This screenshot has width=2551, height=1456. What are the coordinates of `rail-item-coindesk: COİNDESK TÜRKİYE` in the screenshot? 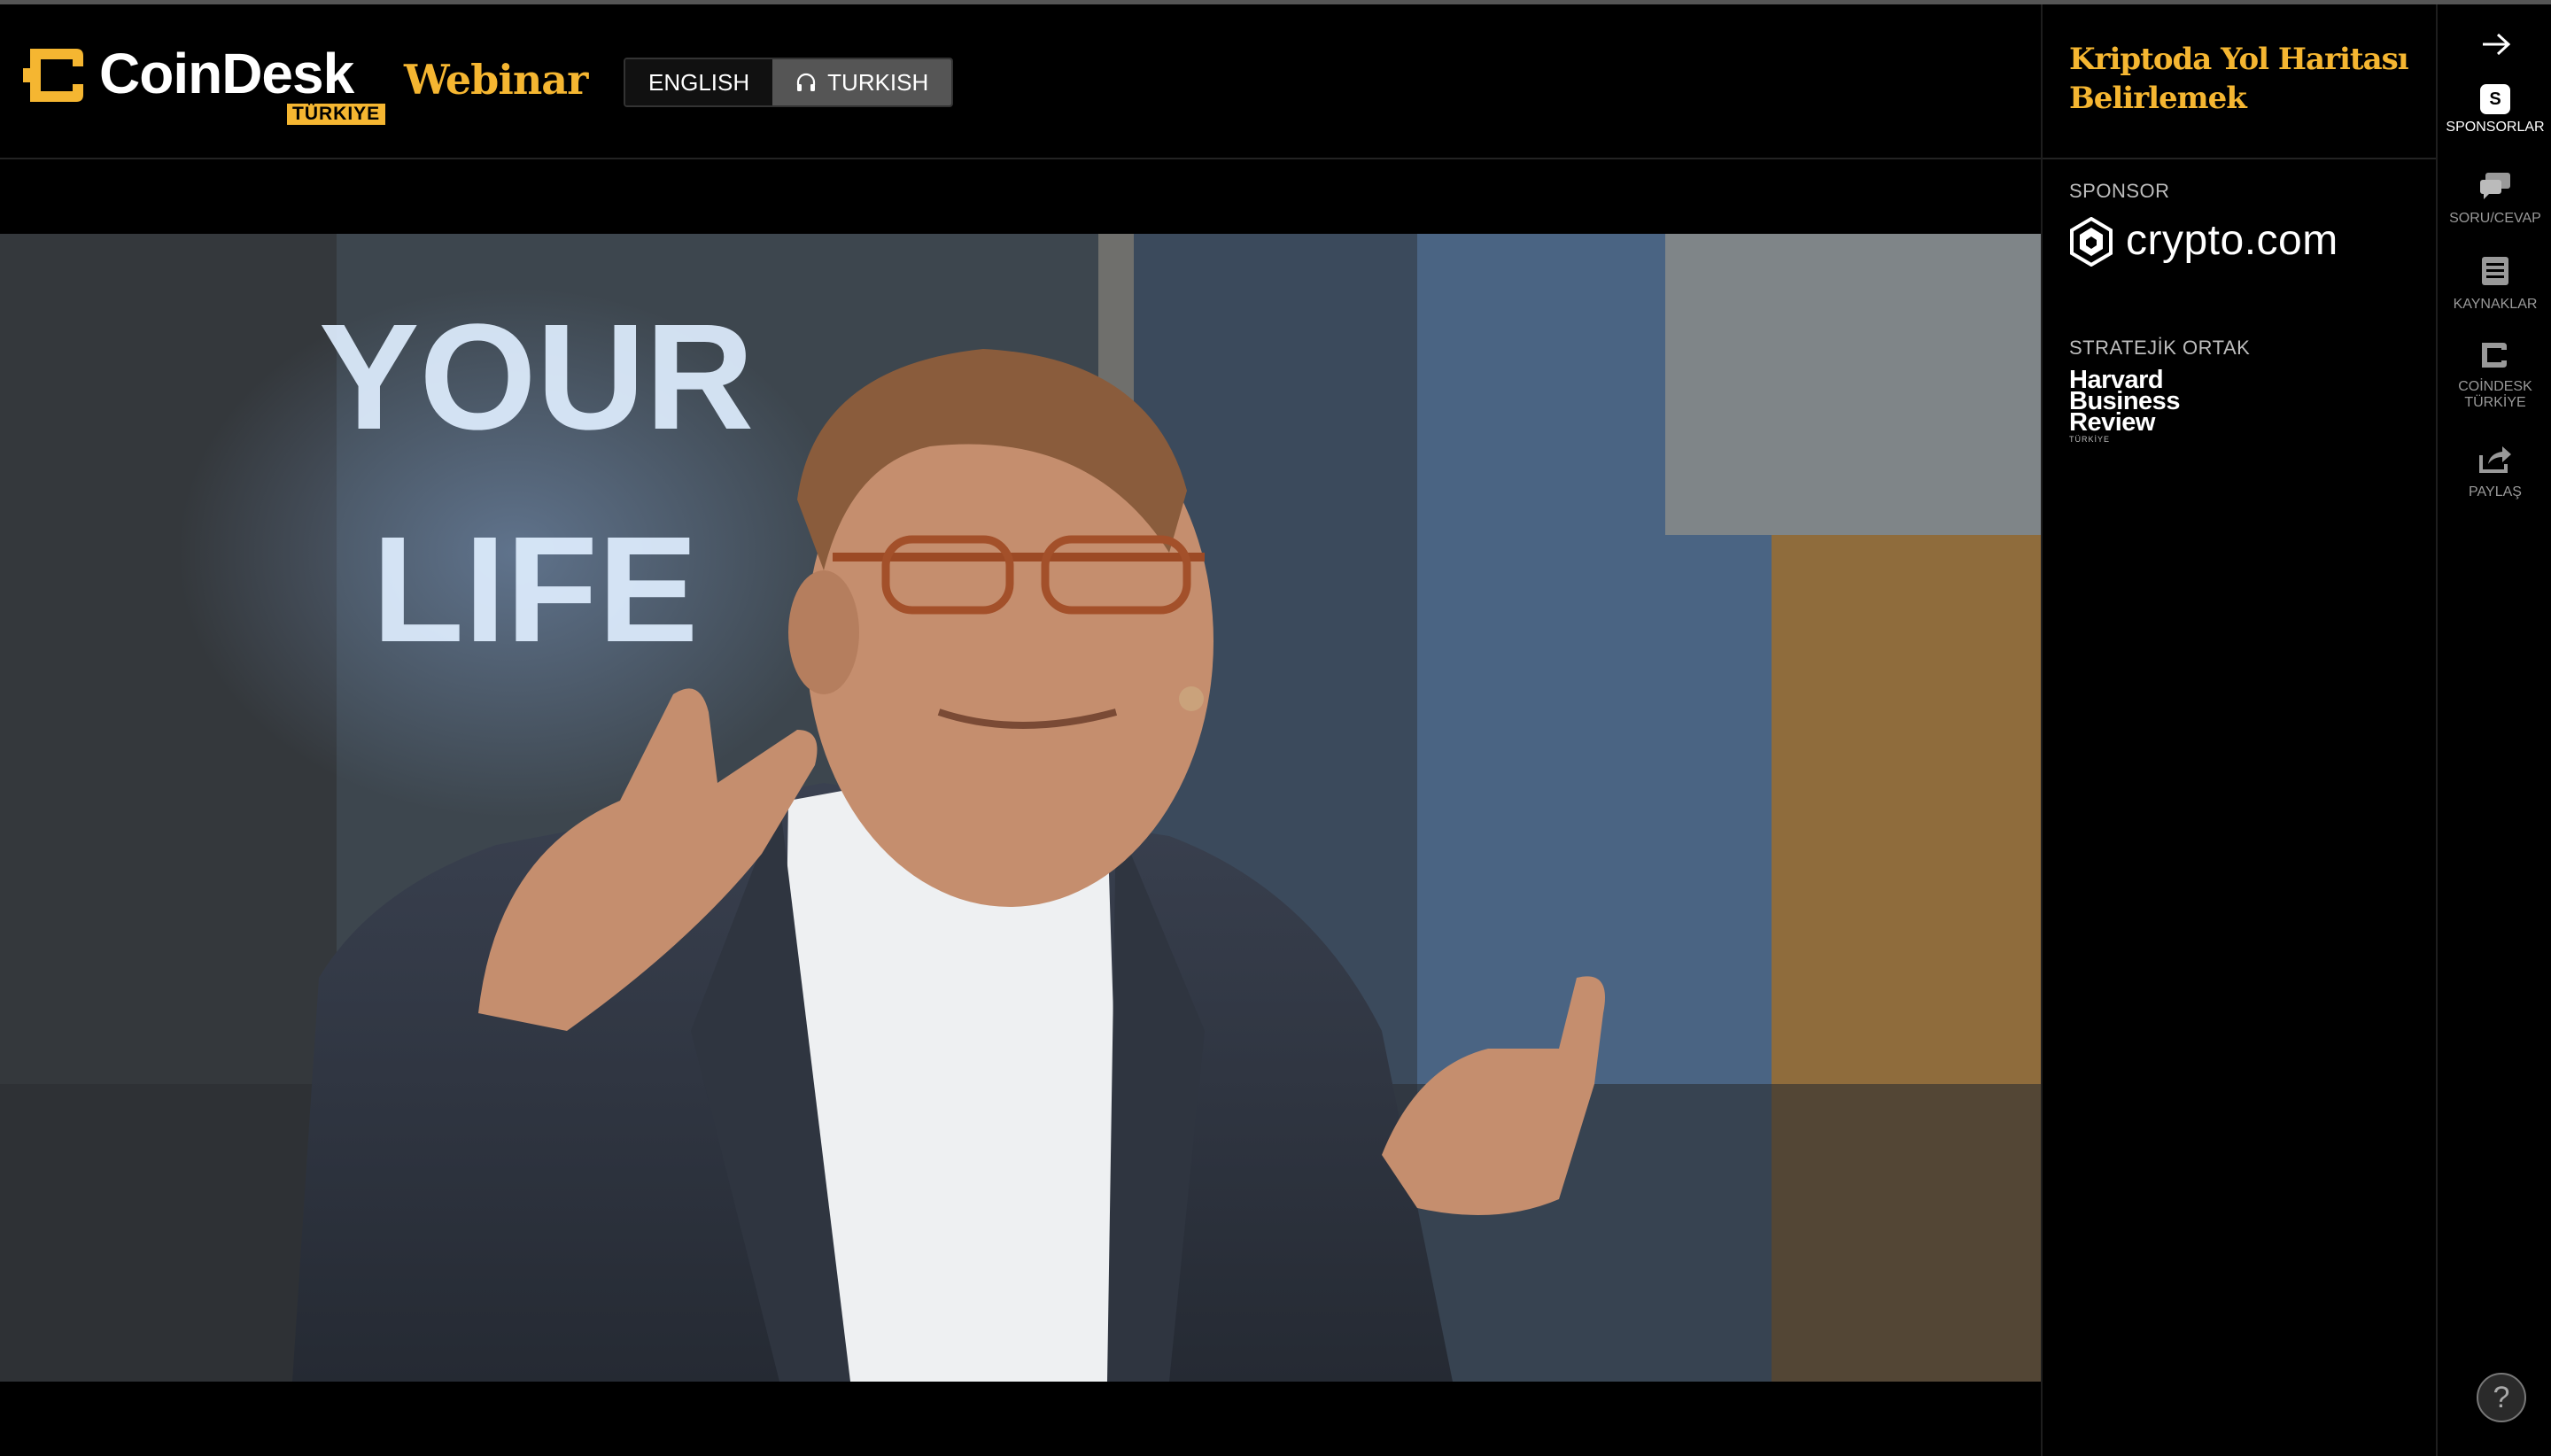 It's located at (2495, 375).